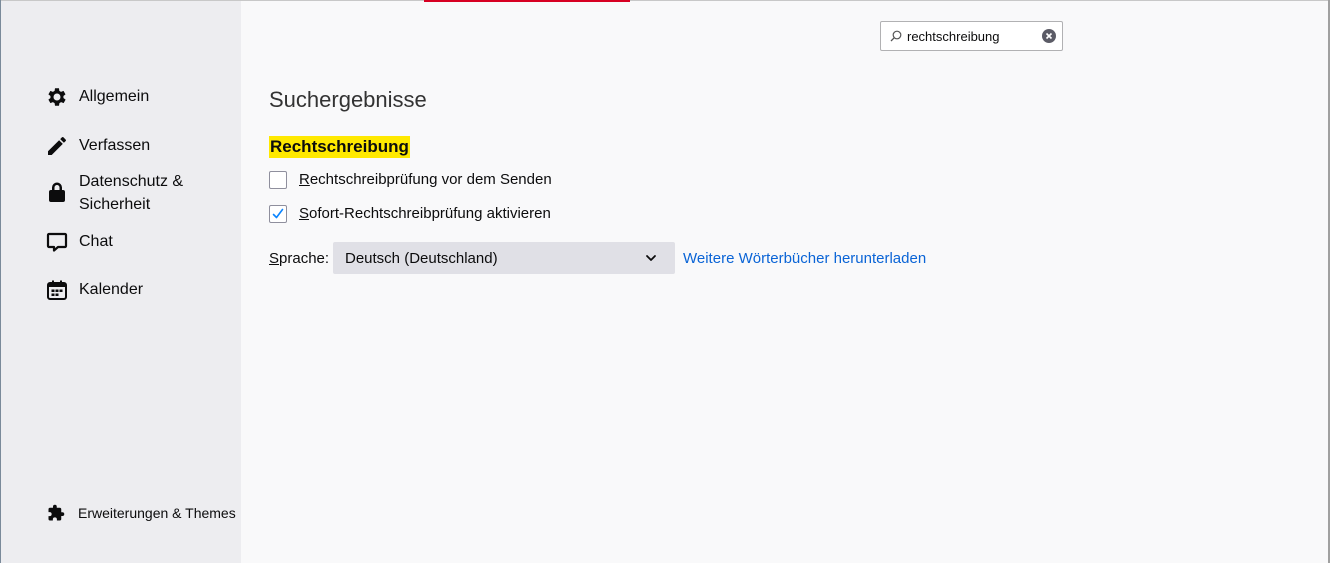 This screenshot has width=1330, height=563. Describe the element at coordinates (304, 179) in the screenshot. I see `access-key: R` at that location.